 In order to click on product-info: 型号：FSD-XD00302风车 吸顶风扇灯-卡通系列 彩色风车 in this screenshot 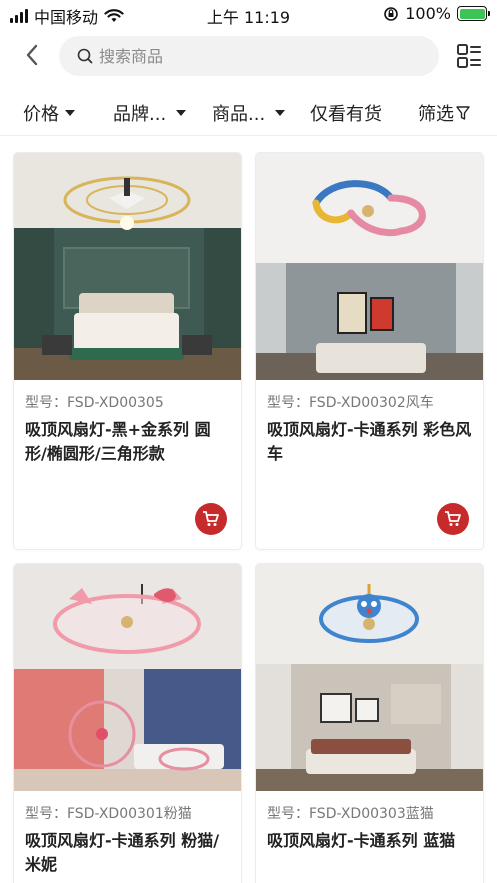, I will do `click(369, 428)`.